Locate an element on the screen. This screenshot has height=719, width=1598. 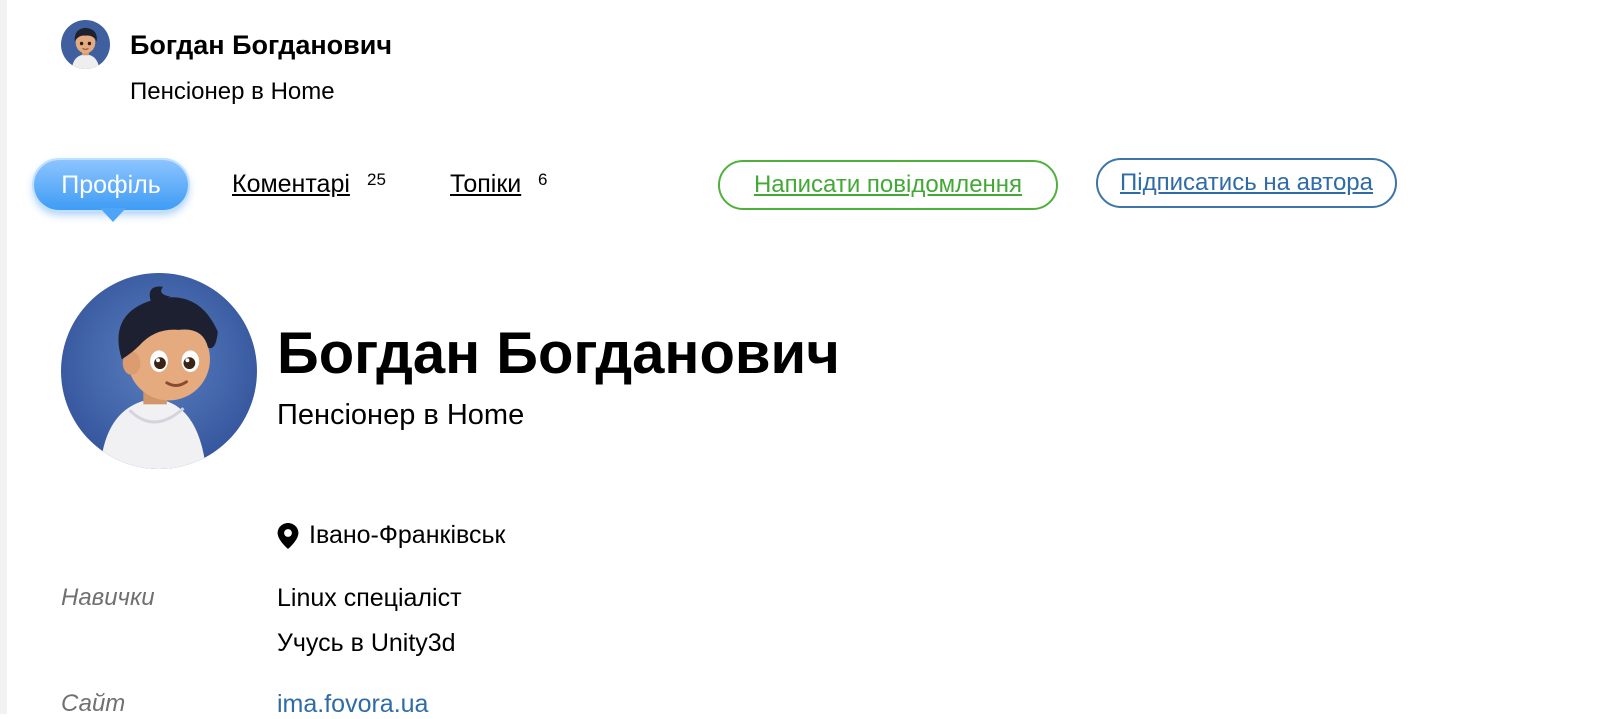
header-avatar is located at coordinates (85, 44).